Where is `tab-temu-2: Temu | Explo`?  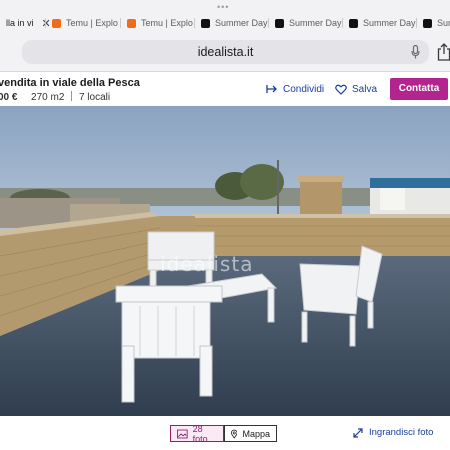
tab-temu-2: Temu | Explo is located at coordinates (158, 23).